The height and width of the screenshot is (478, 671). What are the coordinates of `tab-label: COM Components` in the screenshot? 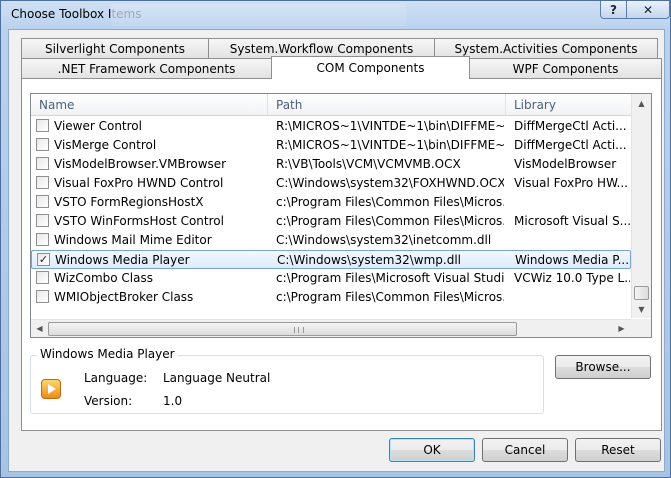 It's located at (370, 68).